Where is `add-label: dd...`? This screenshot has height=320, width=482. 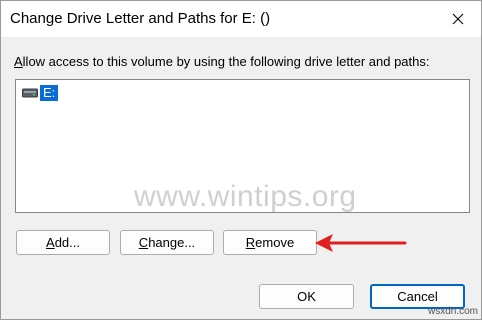
add-label: dd... is located at coordinates (67, 242).